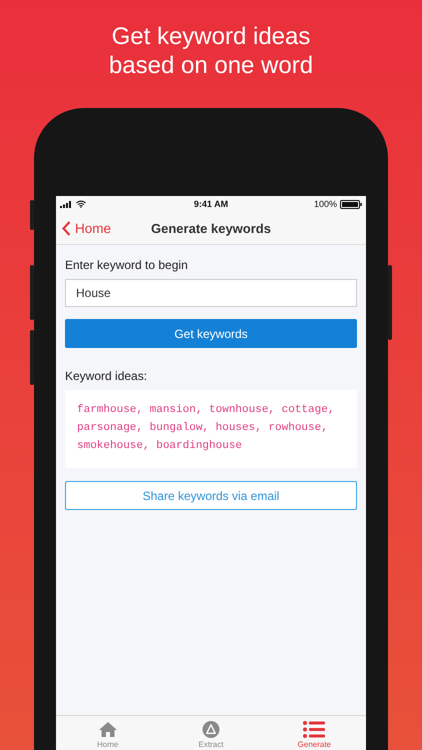 The image size is (422, 750). What do you see at coordinates (81, 204) in the screenshot?
I see `wifi-icon` at bounding box center [81, 204].